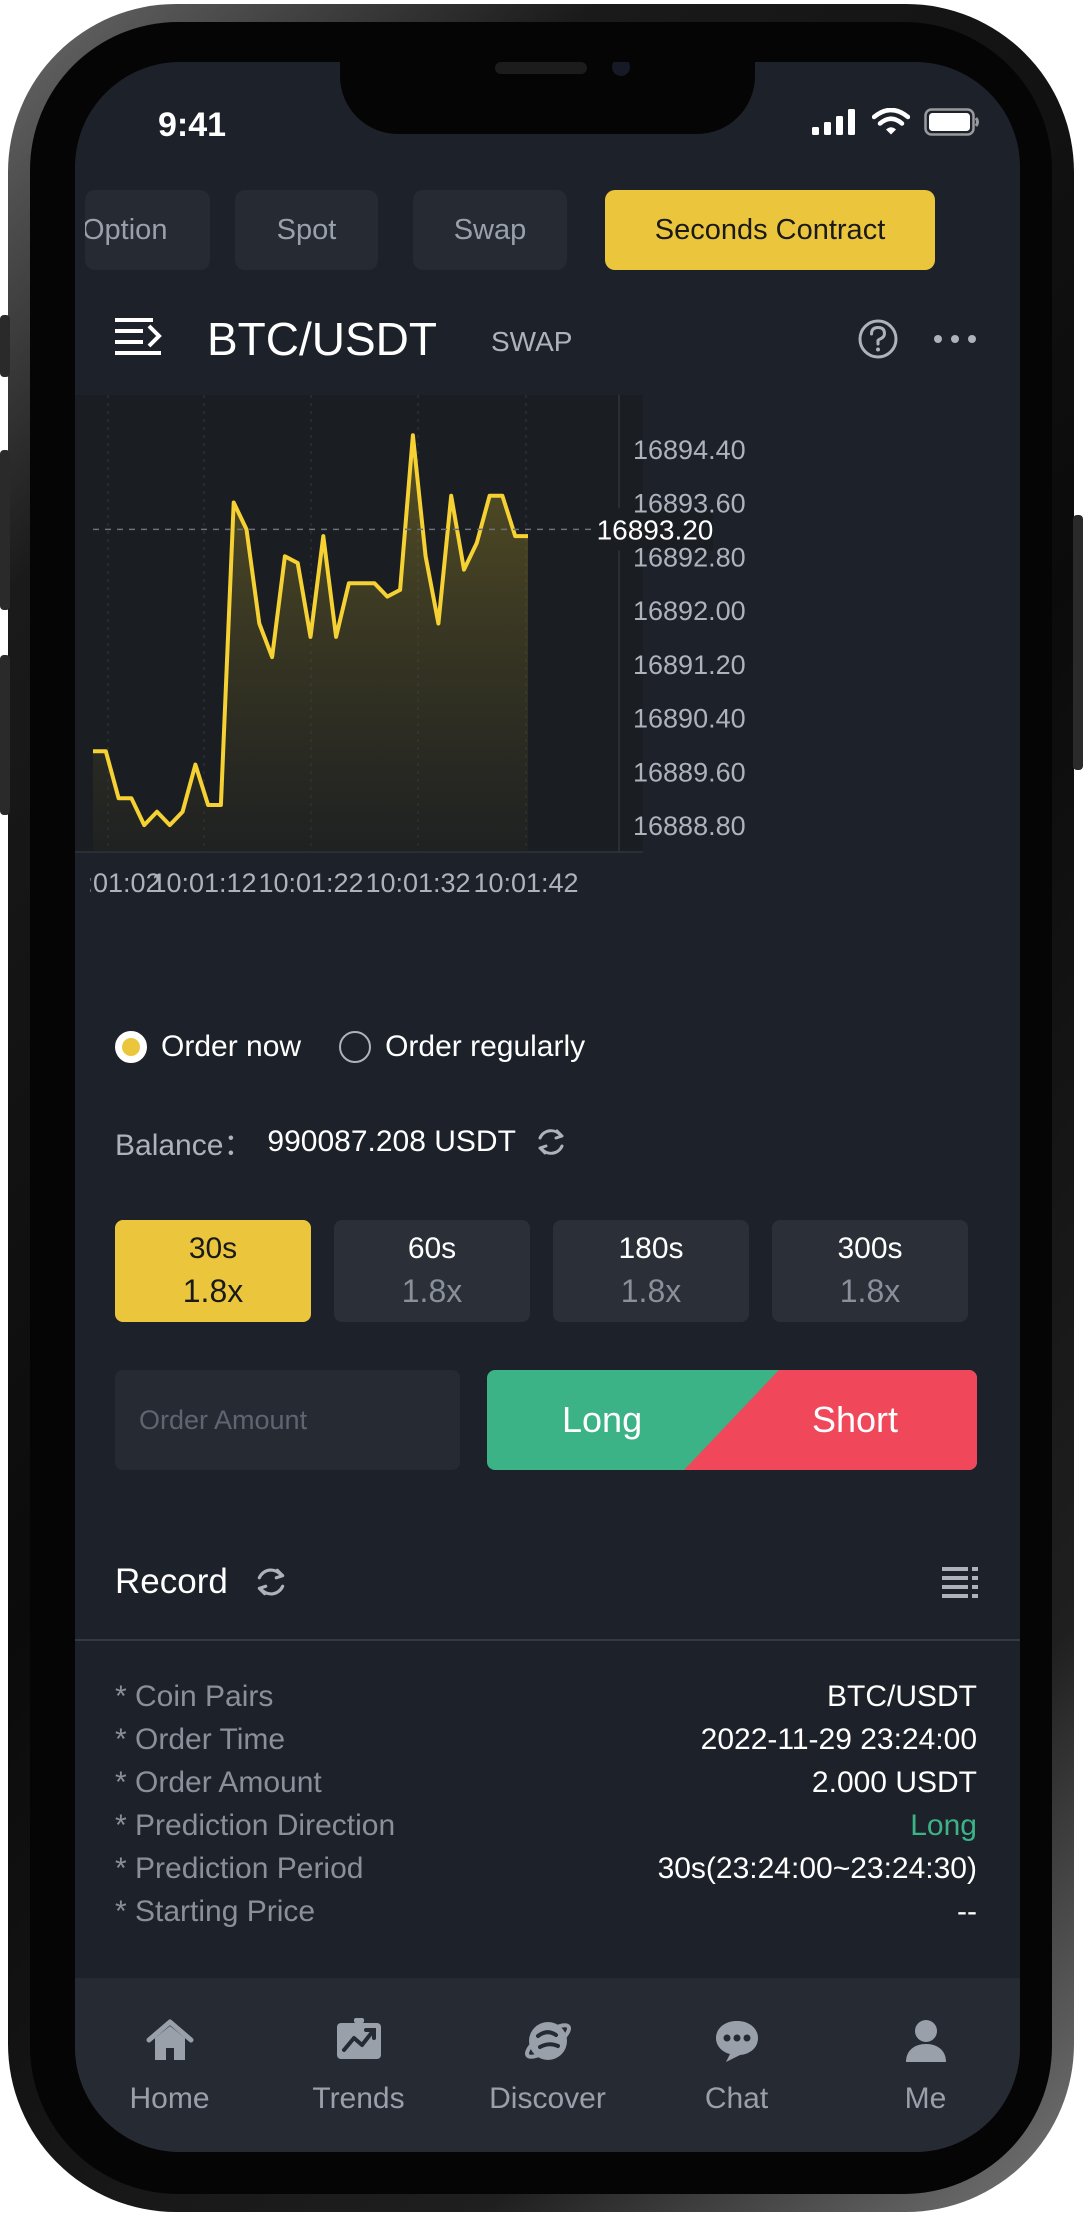 This screenshot has width=1089, height=2217. What do you see at coordinates (621, 69) in the screenshot?
I see `front-camera` at bounding box center [621, 69].